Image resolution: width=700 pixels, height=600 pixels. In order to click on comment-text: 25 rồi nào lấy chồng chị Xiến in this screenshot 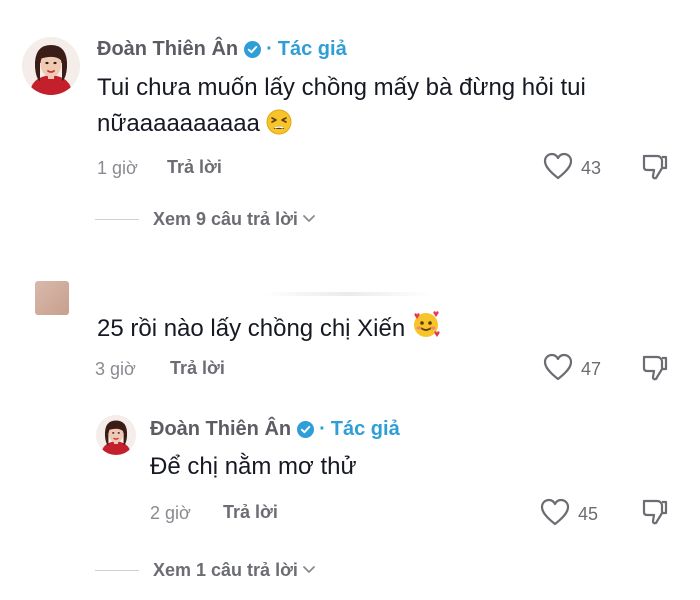, I will do `click(269, 330)`.